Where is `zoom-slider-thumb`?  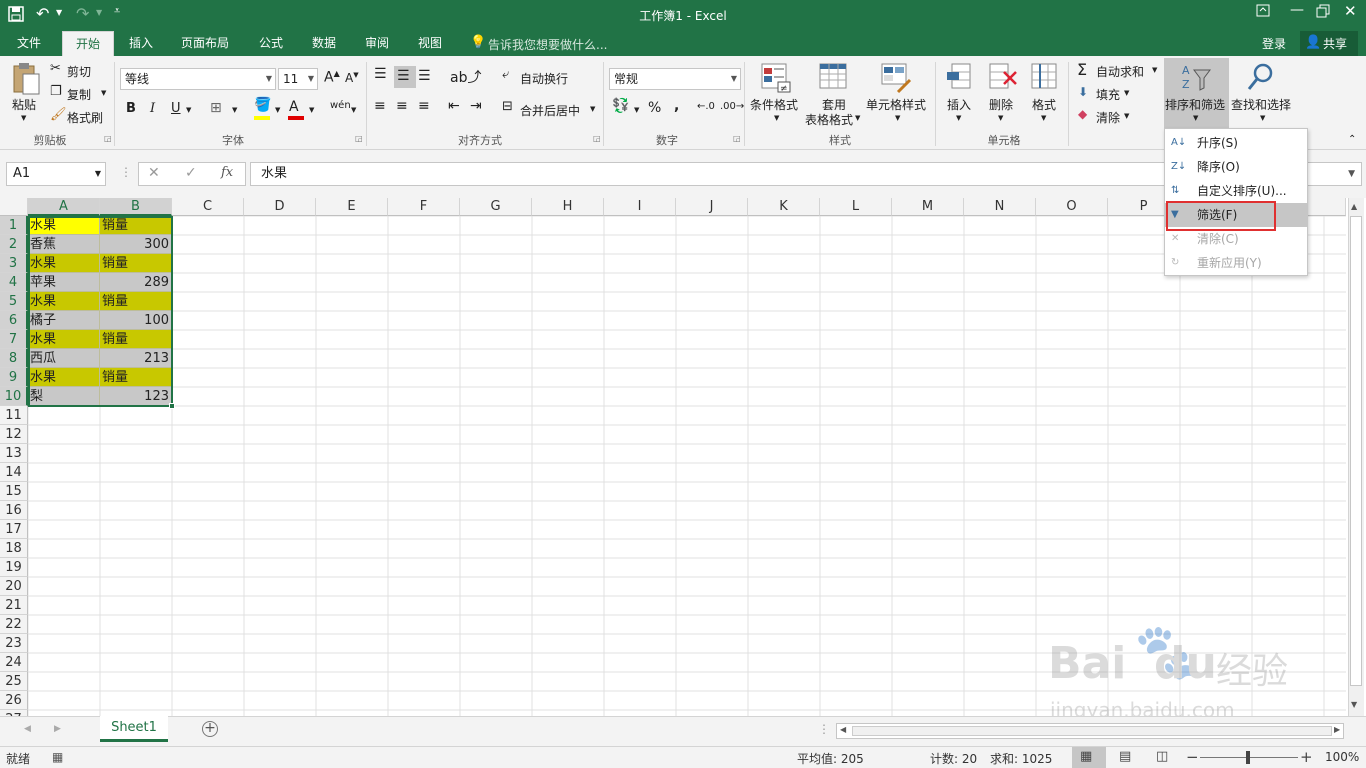
zoom-slider-thumb is located at coordinates (1248, 757).